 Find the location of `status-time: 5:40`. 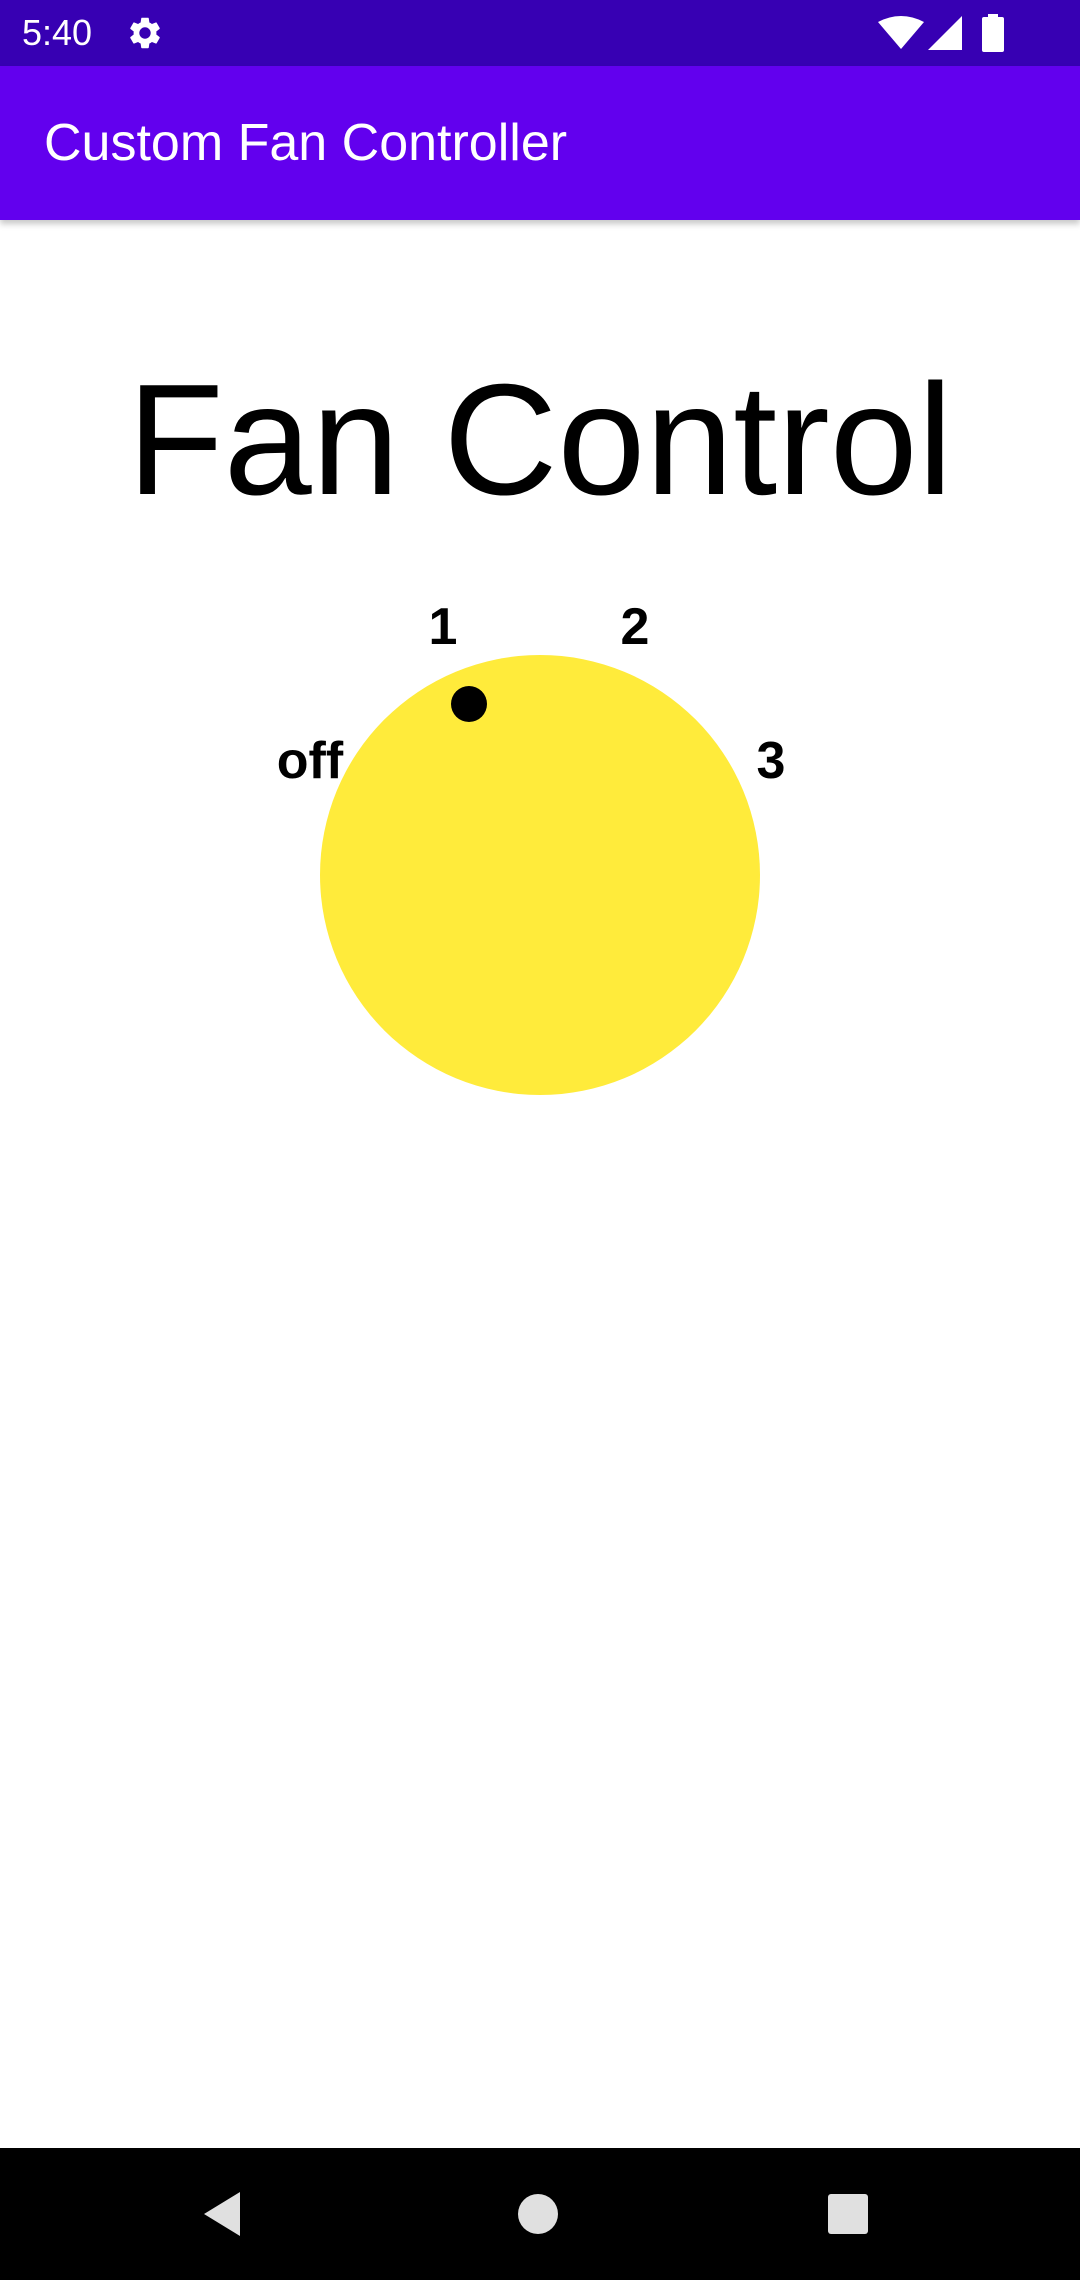

status-time: 5:40 is located at coordinates (57, 32).